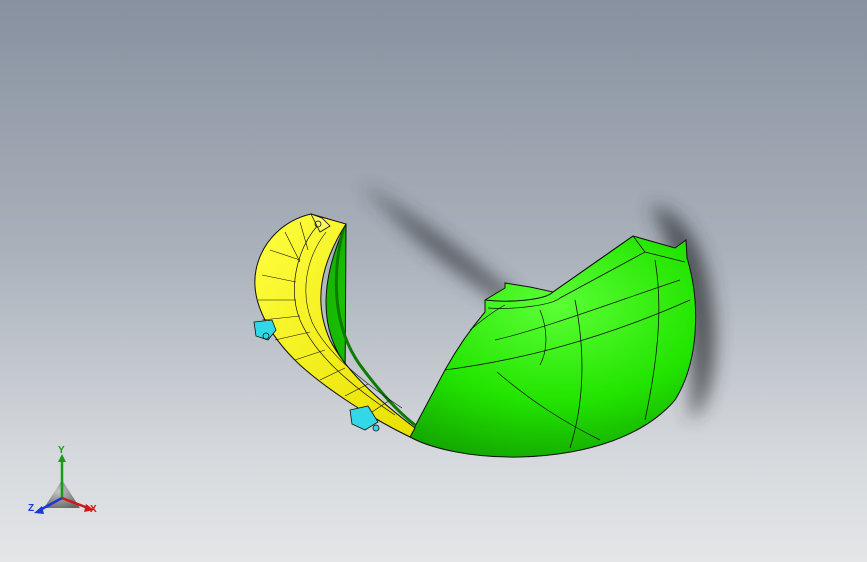 The height and width of the screenshot is (562, 867). What do you see at coordinates (31, 508) in the screenshot?
I see `z-axis-label: Z` at bounding box center [31, 508].